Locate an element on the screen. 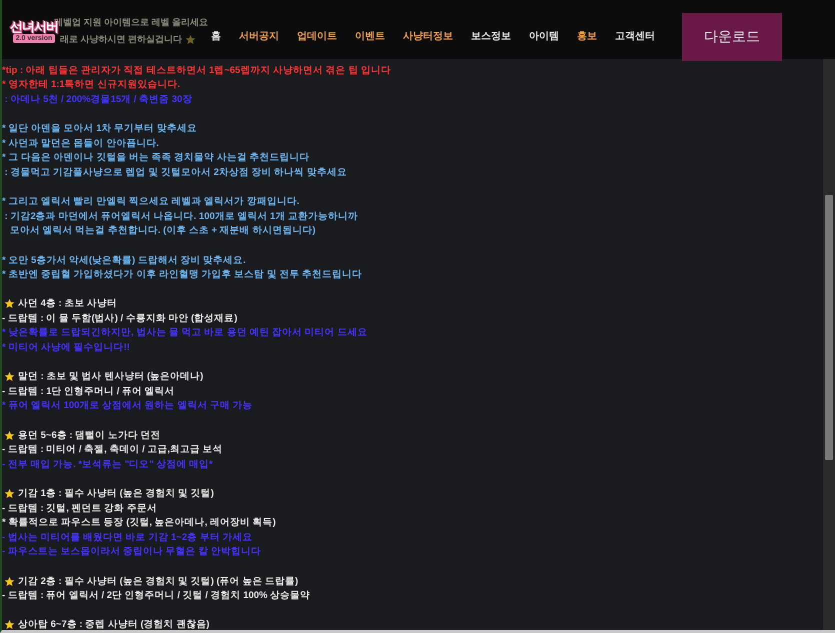 The height and width of the screenshot is (633, 835). section-heading: 사던 4층 : 초보 사냥터 is located at coordinates (68, 303).